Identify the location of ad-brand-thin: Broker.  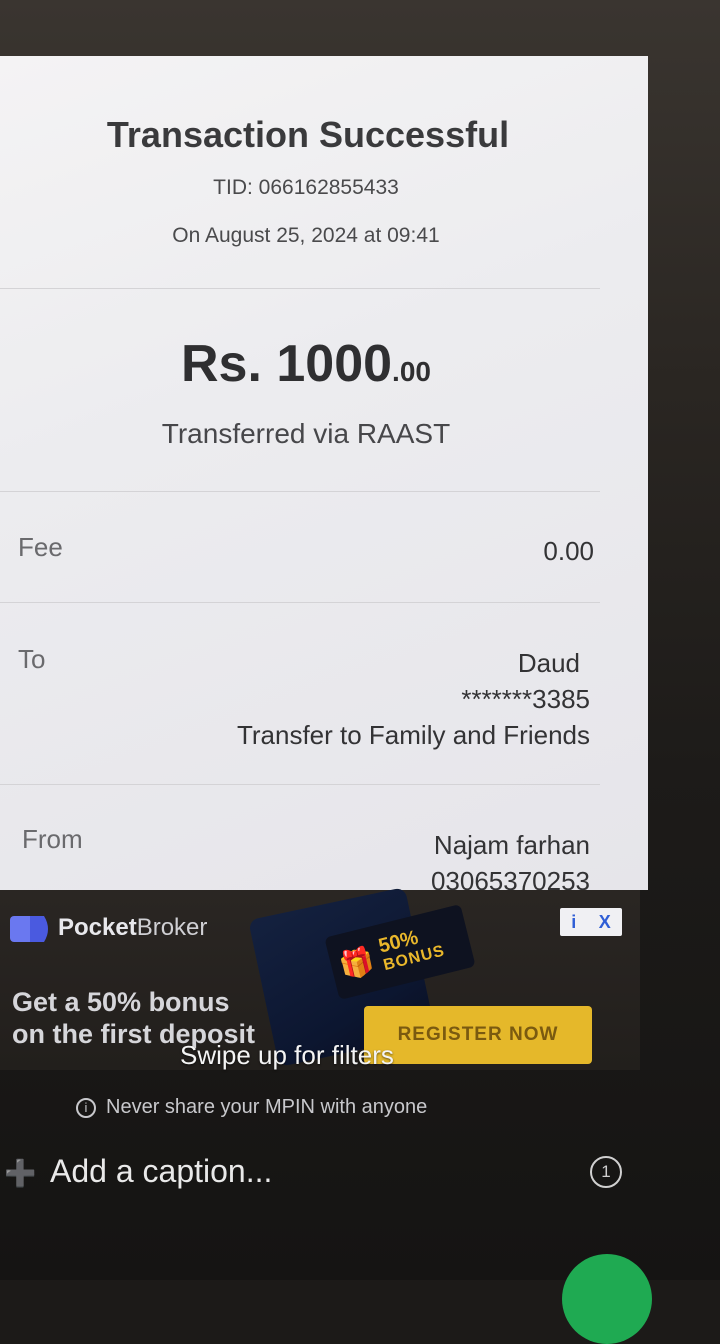
(172, 927).